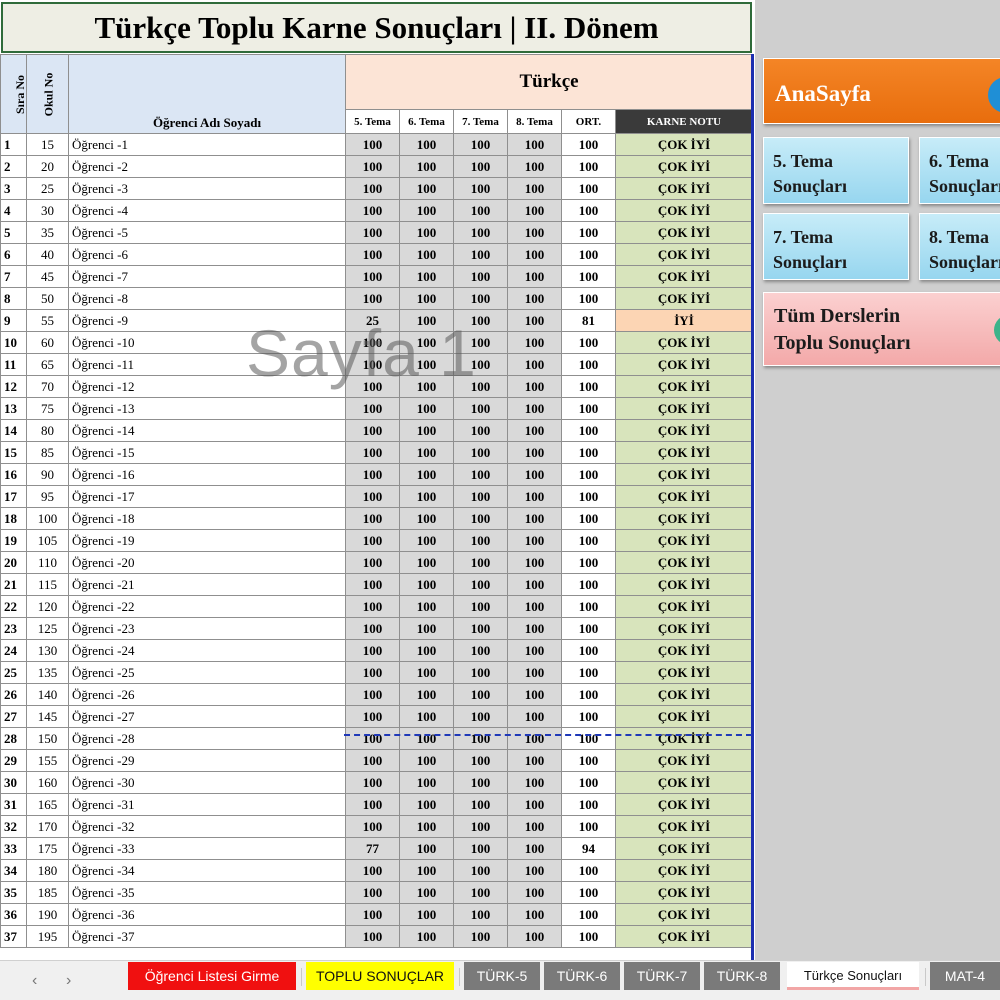  What do you see at coordinates (502, 976) in the screenshot?
I see `tab-turk-5: TÜRK-5` at bounding box center [502, 976].